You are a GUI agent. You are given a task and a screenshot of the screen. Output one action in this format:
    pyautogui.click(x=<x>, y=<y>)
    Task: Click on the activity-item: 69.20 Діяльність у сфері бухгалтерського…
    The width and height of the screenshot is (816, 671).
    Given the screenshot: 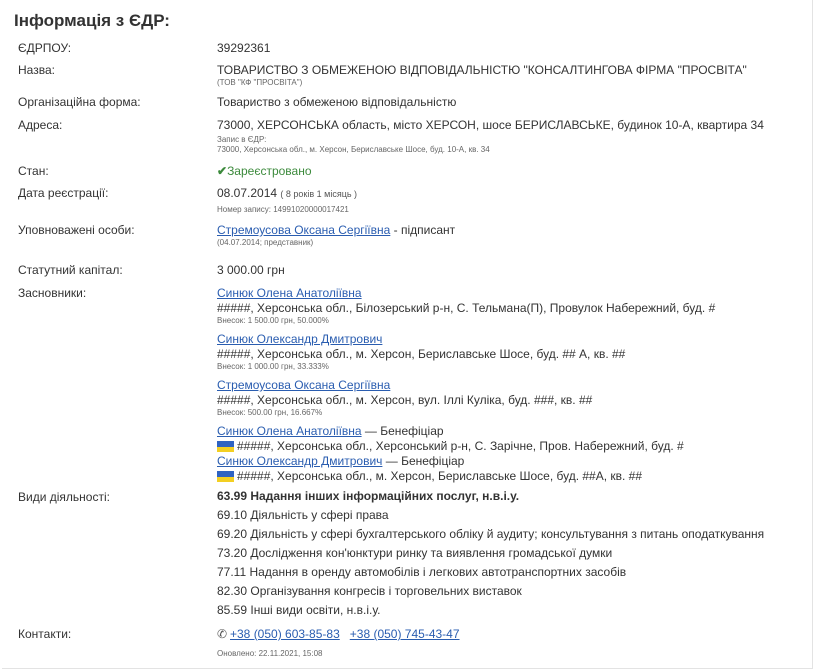 What is the action you would take?
    pyautogui.click(x=491, y=534)
    